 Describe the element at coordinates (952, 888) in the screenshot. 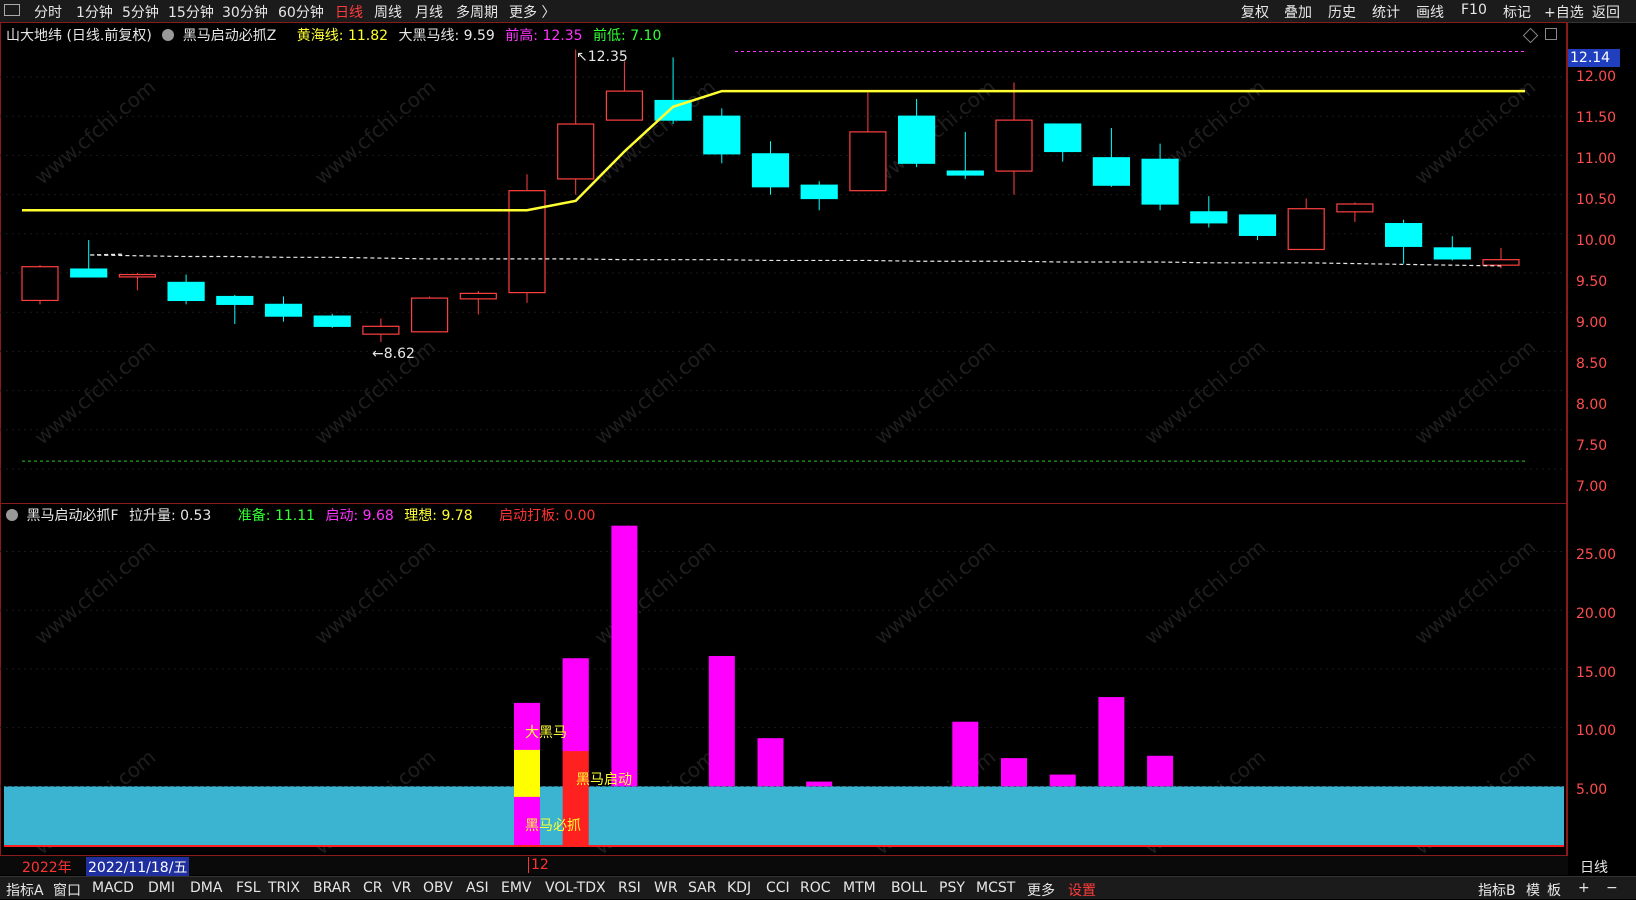

I see `tab-psy: PSY` at that location.